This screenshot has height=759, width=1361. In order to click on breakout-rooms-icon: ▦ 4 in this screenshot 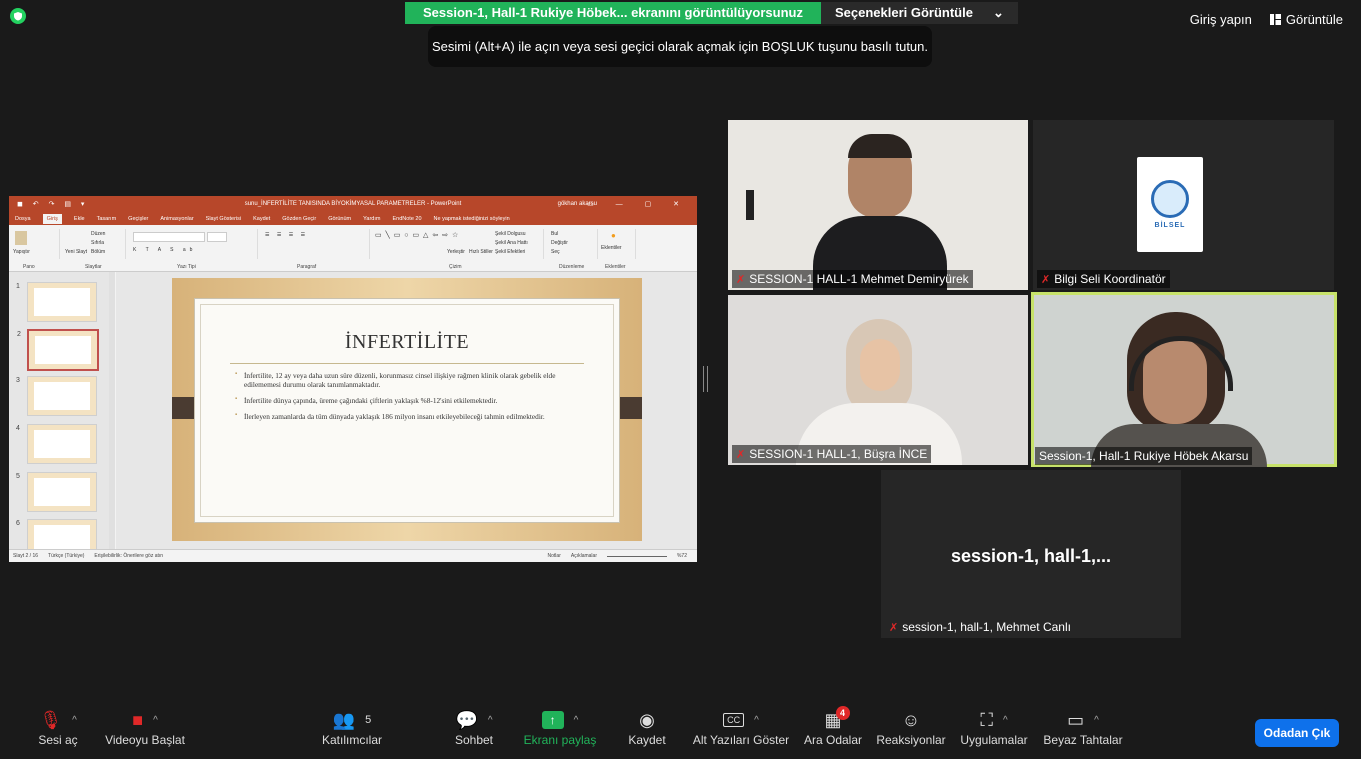, I will do `click(837, 718)`.